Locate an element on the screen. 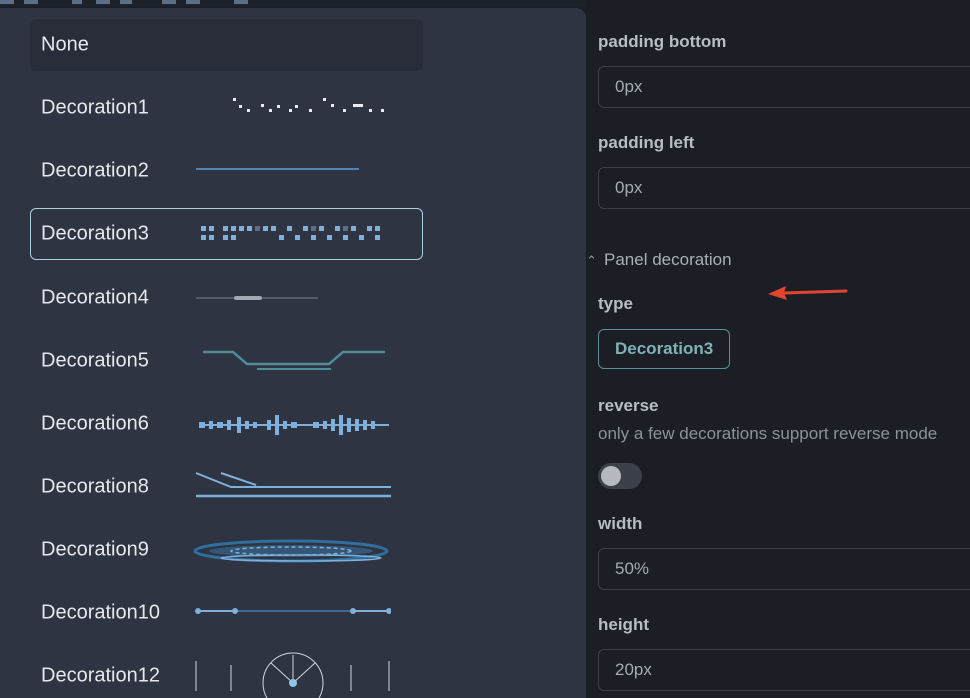 The height and width of the screenshot is (698, 970). option-label: Decoration4 is located at coordinates (95, 297).